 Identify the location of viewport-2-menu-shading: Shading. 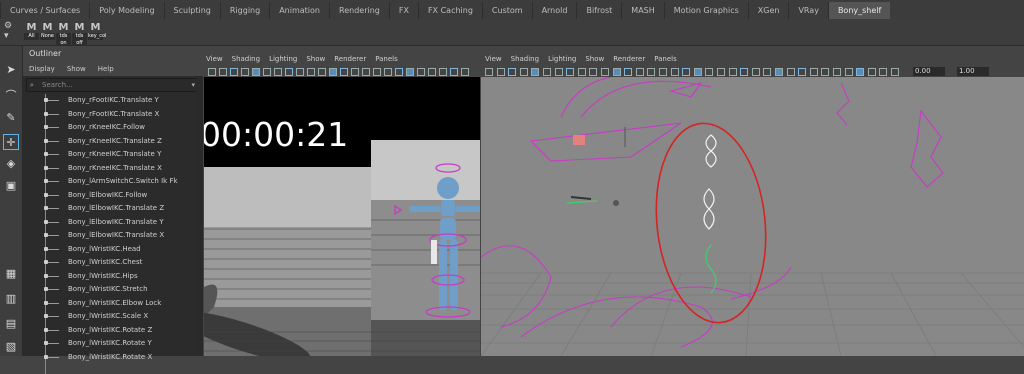
(525, 59).